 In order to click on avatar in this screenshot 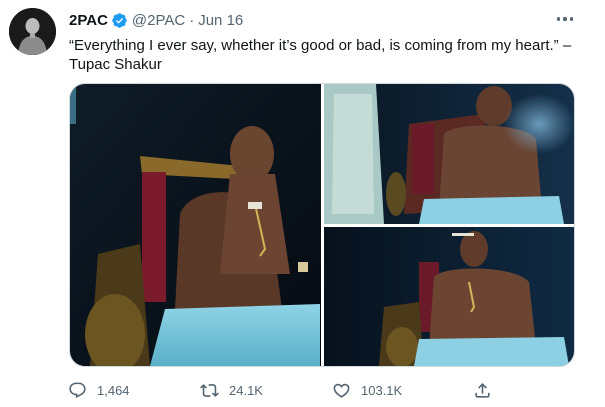, I will do `click(32, 31)`.